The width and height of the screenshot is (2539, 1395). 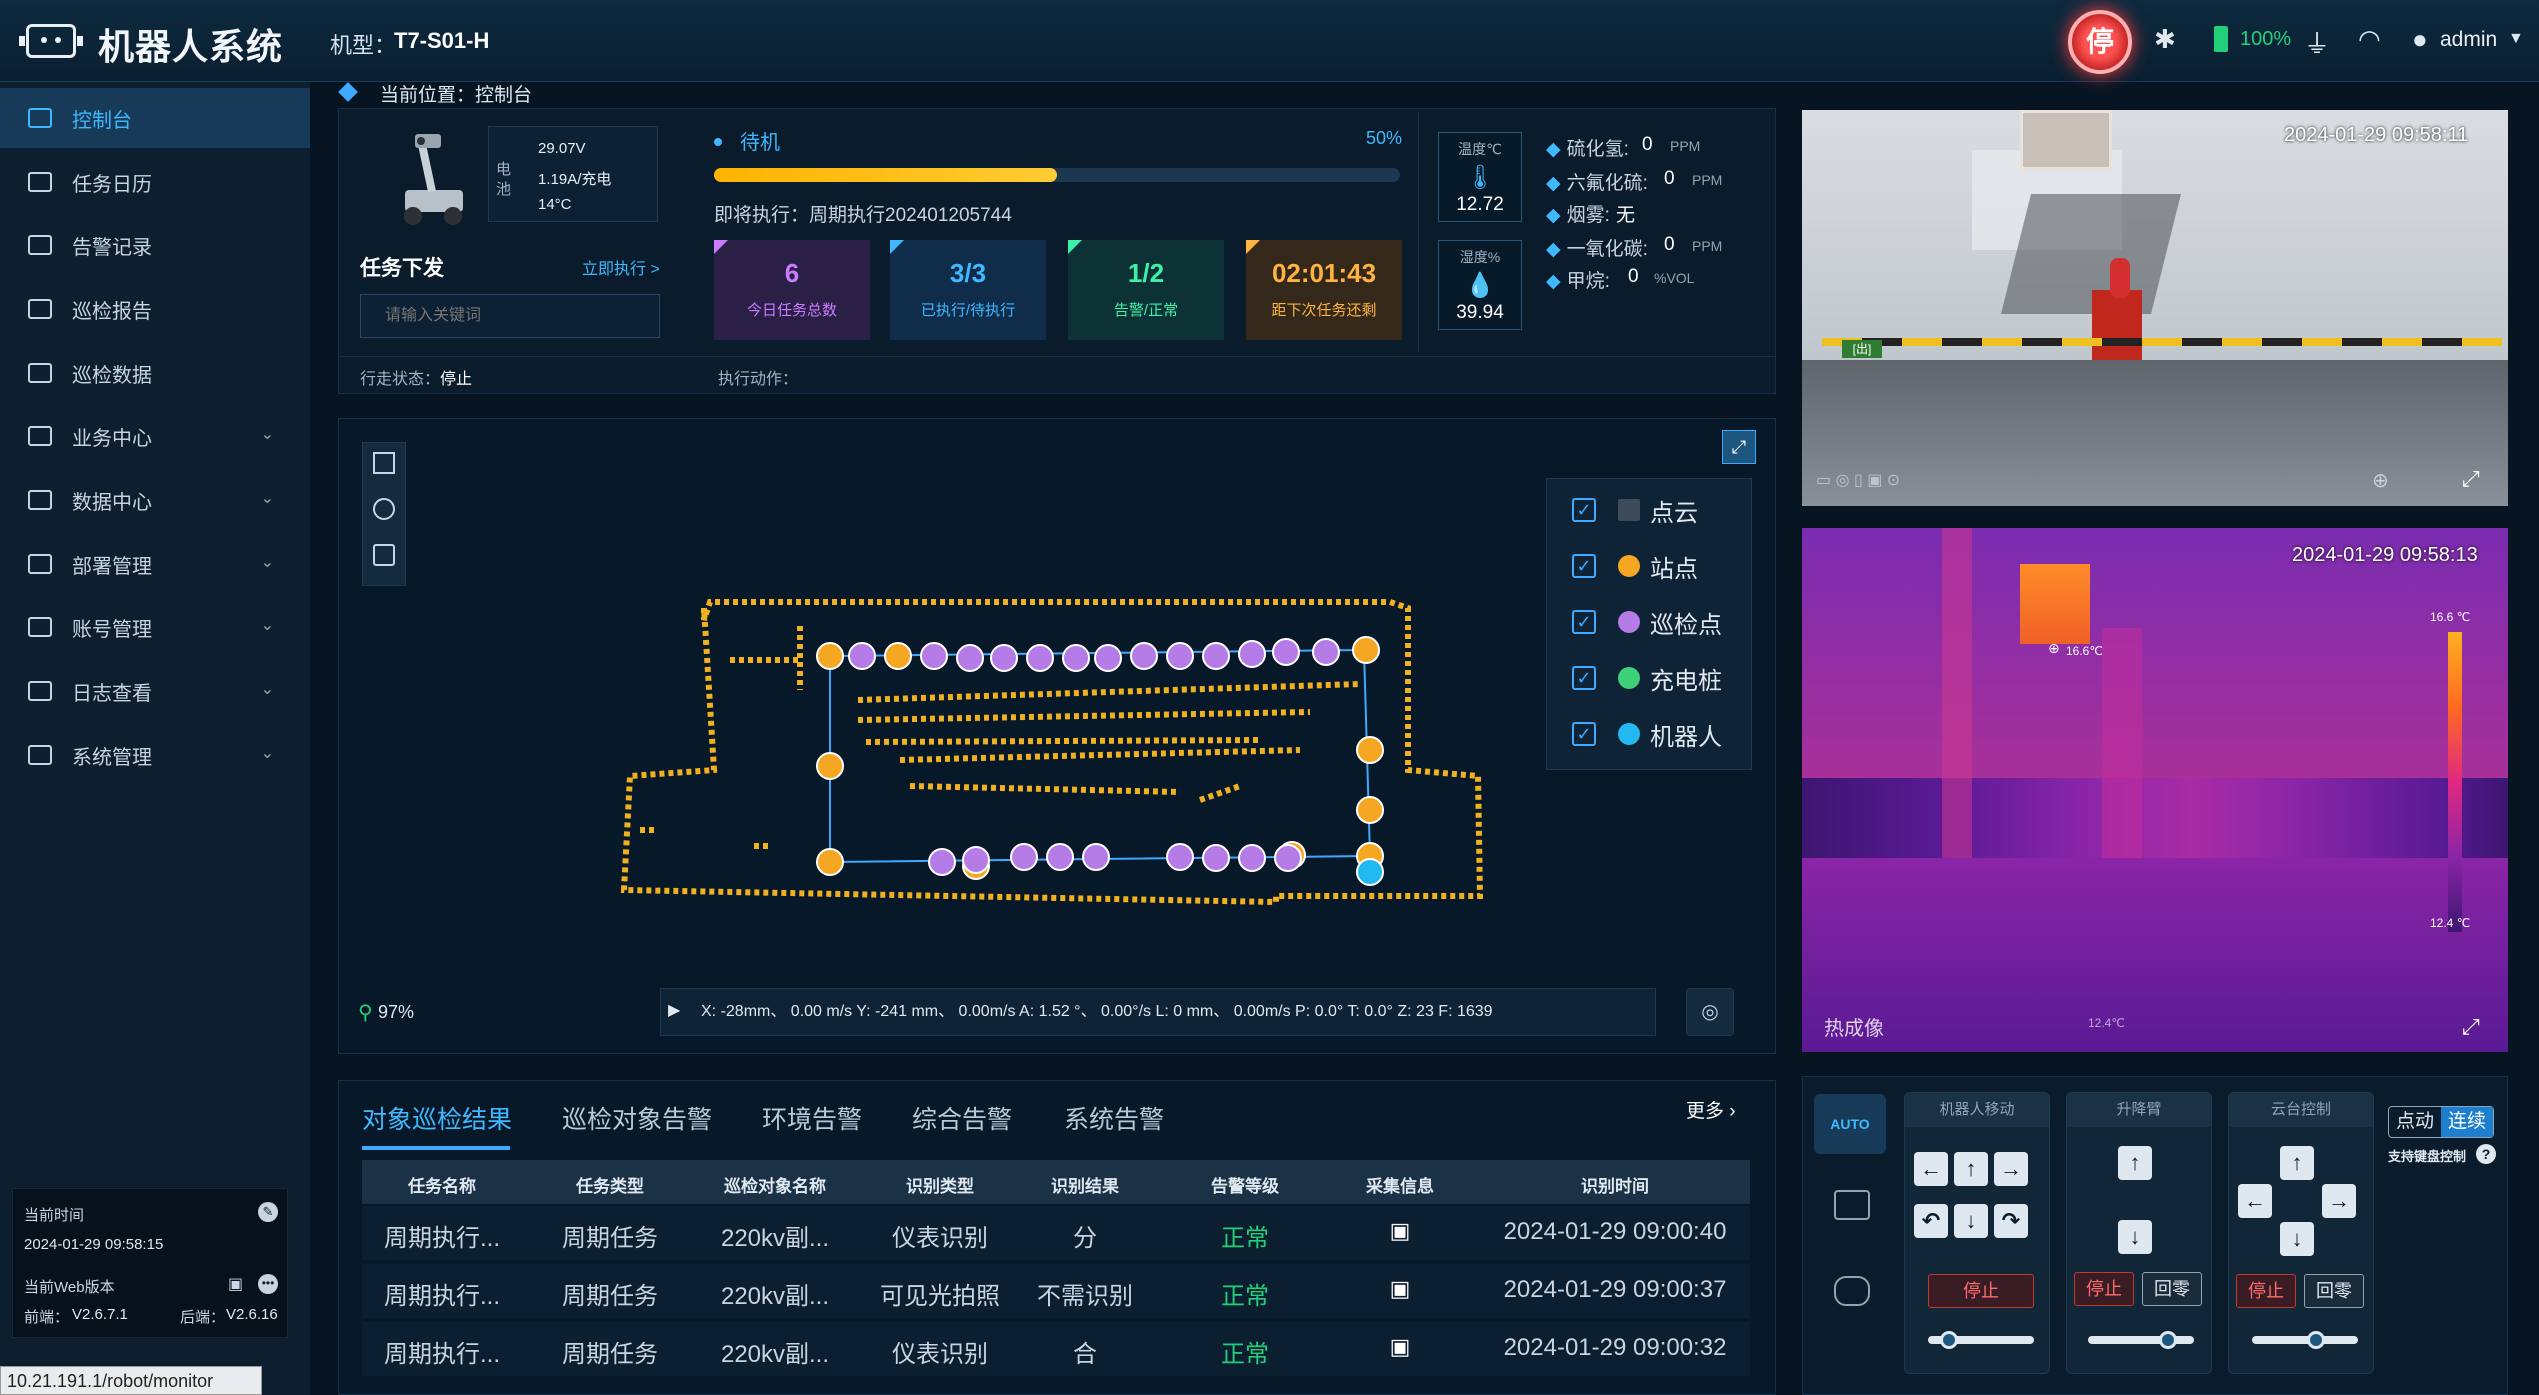 What do you see at coordinates (2297, 1239) in the screenshot?
I see `ptz-down-icon: ↓` at bounding box center [2297, 1239].